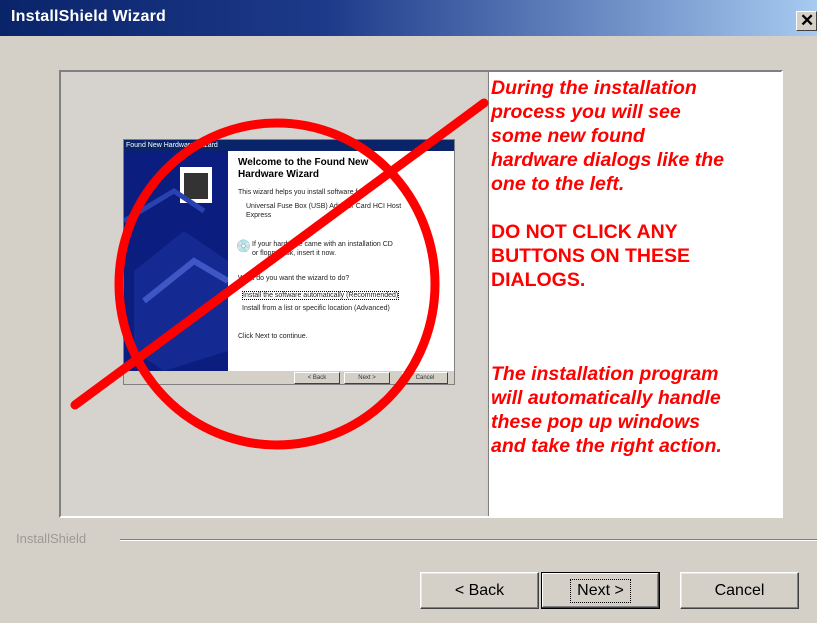  I want to click on back-button: < Back, so click(479, 590).